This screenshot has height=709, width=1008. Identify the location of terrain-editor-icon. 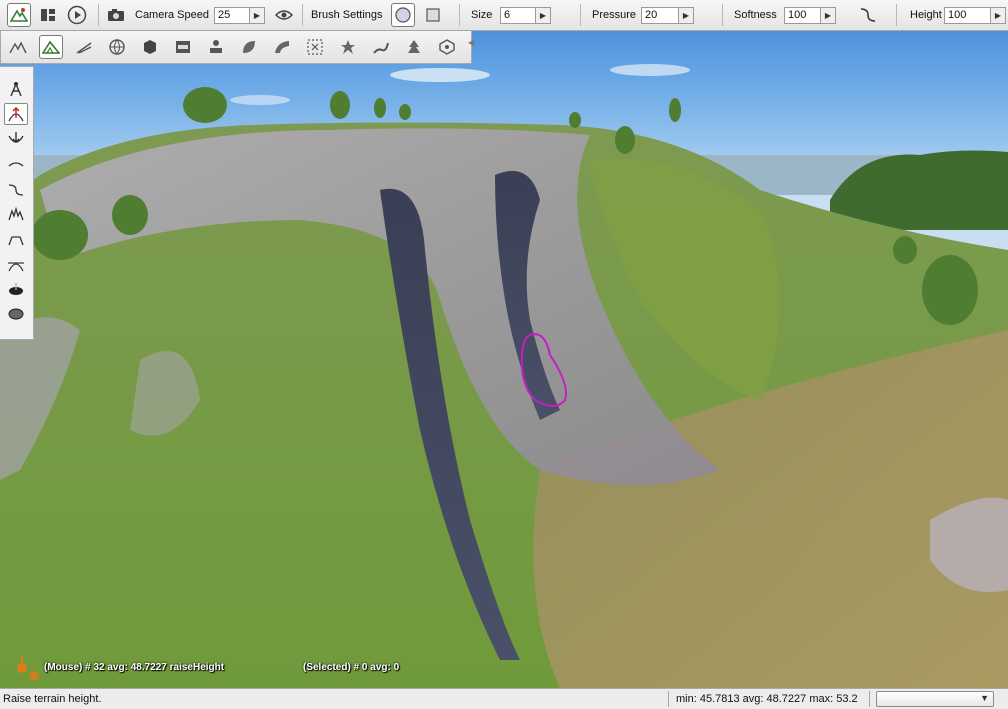
(18, 47).